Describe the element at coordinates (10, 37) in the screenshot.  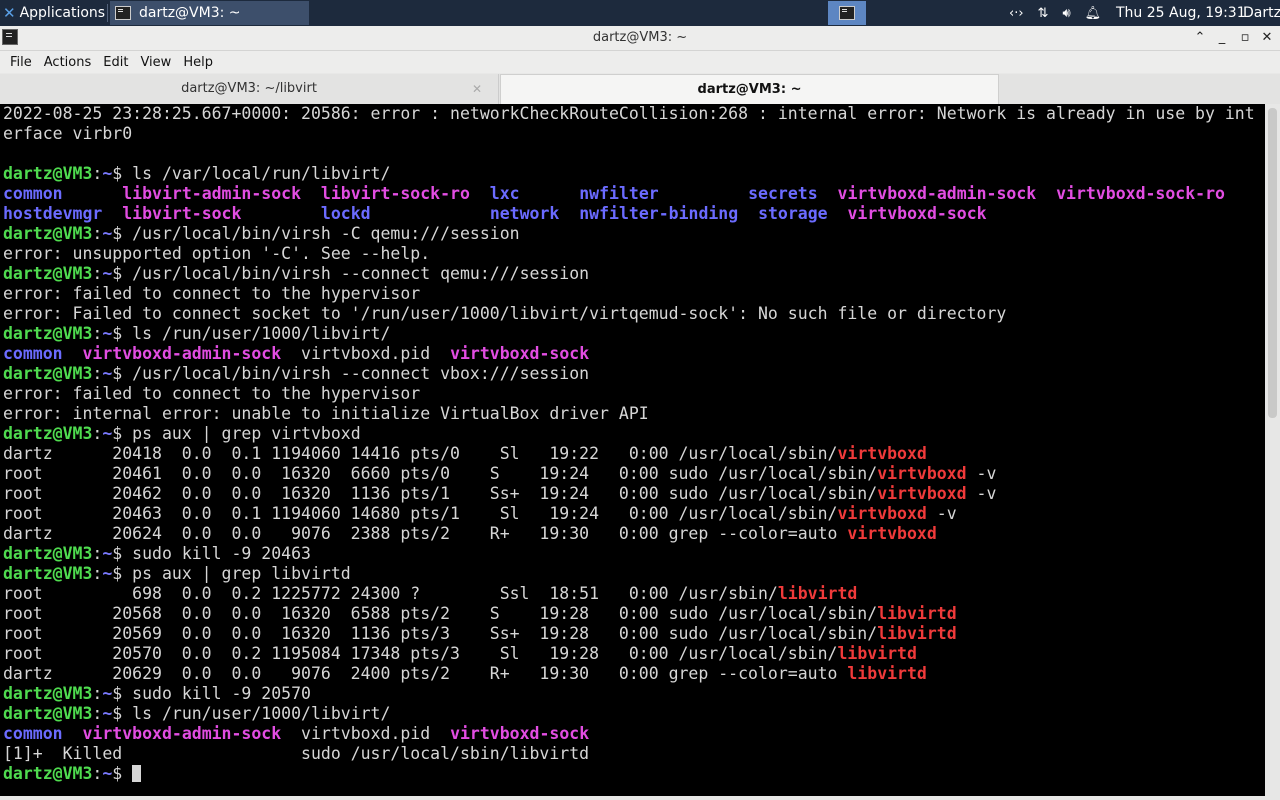
I see `window-menu-icon` at that location.